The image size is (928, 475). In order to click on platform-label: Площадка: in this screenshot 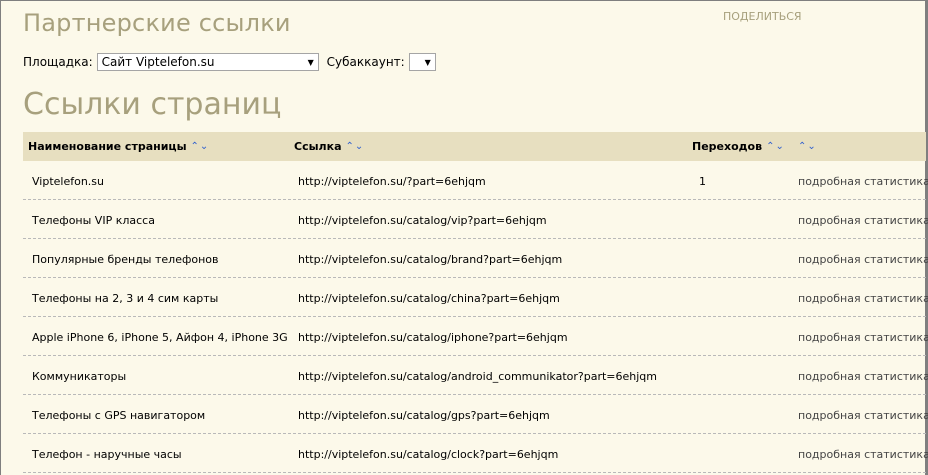, I will do `click(58, 62)`.